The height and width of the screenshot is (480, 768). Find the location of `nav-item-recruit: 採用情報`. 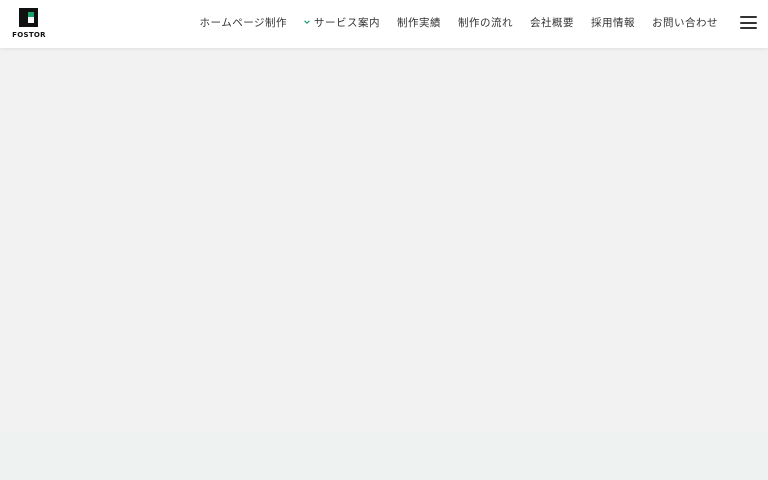

nav-item-recruit: 採用情報 is located at coordinates (613, 22).